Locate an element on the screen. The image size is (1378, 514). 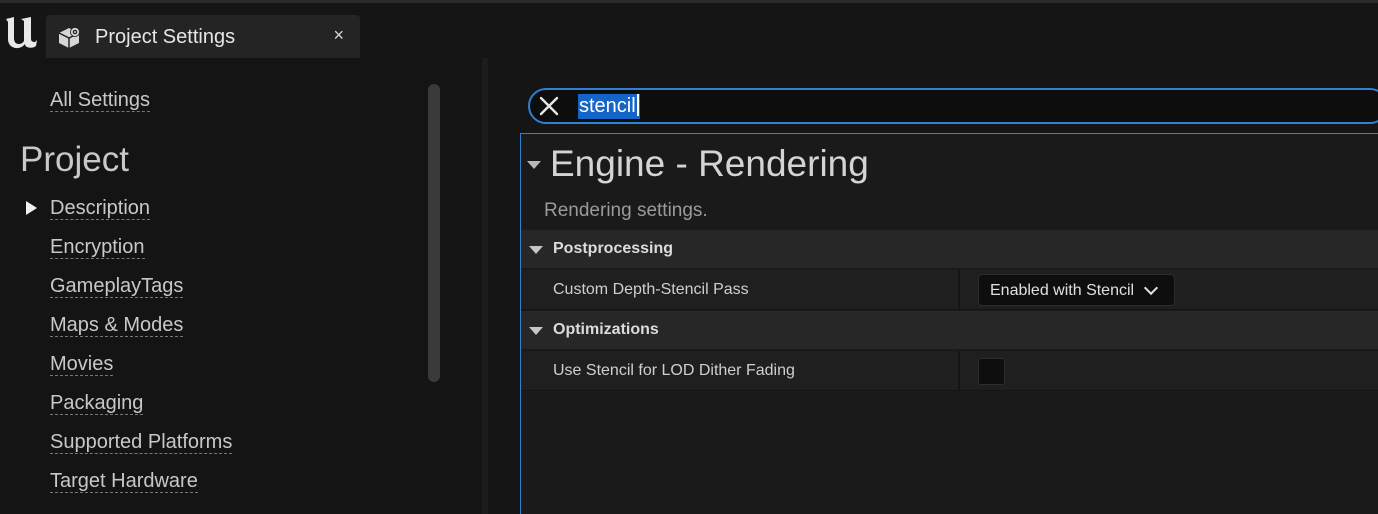
sidebar-item-gameplaytags: GameplayTags is located at coordinates (117, 286).